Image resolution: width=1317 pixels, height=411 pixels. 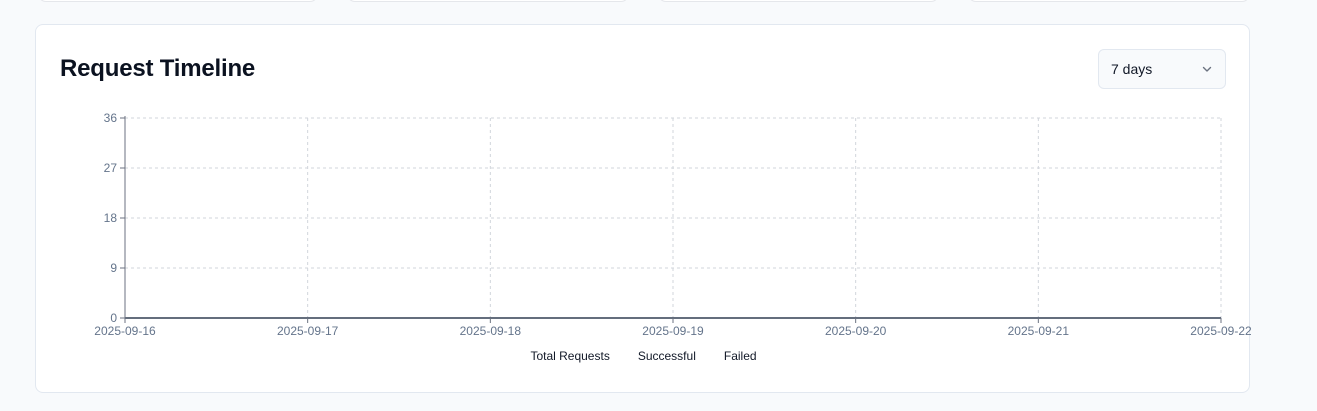 What do you see at coordinates (491, 331) in the screenshot?
I see `x-tick-label: 2025-09-18` at bounding box center [491, 331].